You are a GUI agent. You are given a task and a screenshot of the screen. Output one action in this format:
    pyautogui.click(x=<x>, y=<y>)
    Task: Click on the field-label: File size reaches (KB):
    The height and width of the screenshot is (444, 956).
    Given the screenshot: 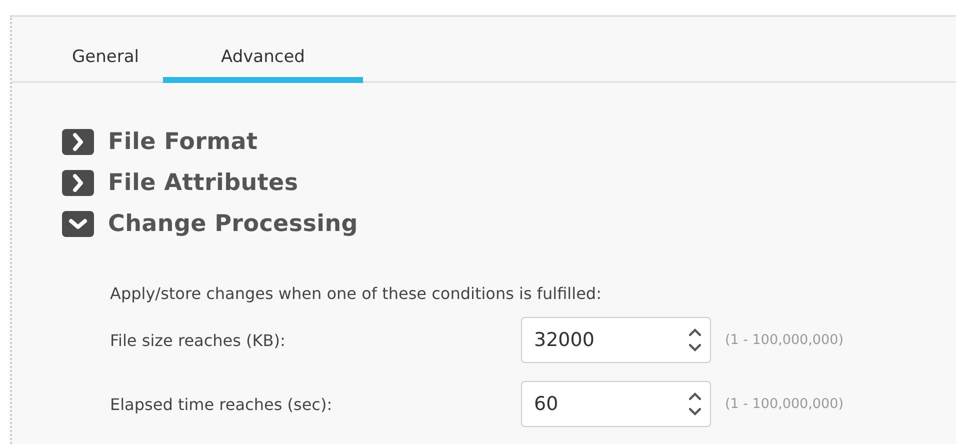 What is the action you would take?
    pyautogui.click(x=198, y=340)
    